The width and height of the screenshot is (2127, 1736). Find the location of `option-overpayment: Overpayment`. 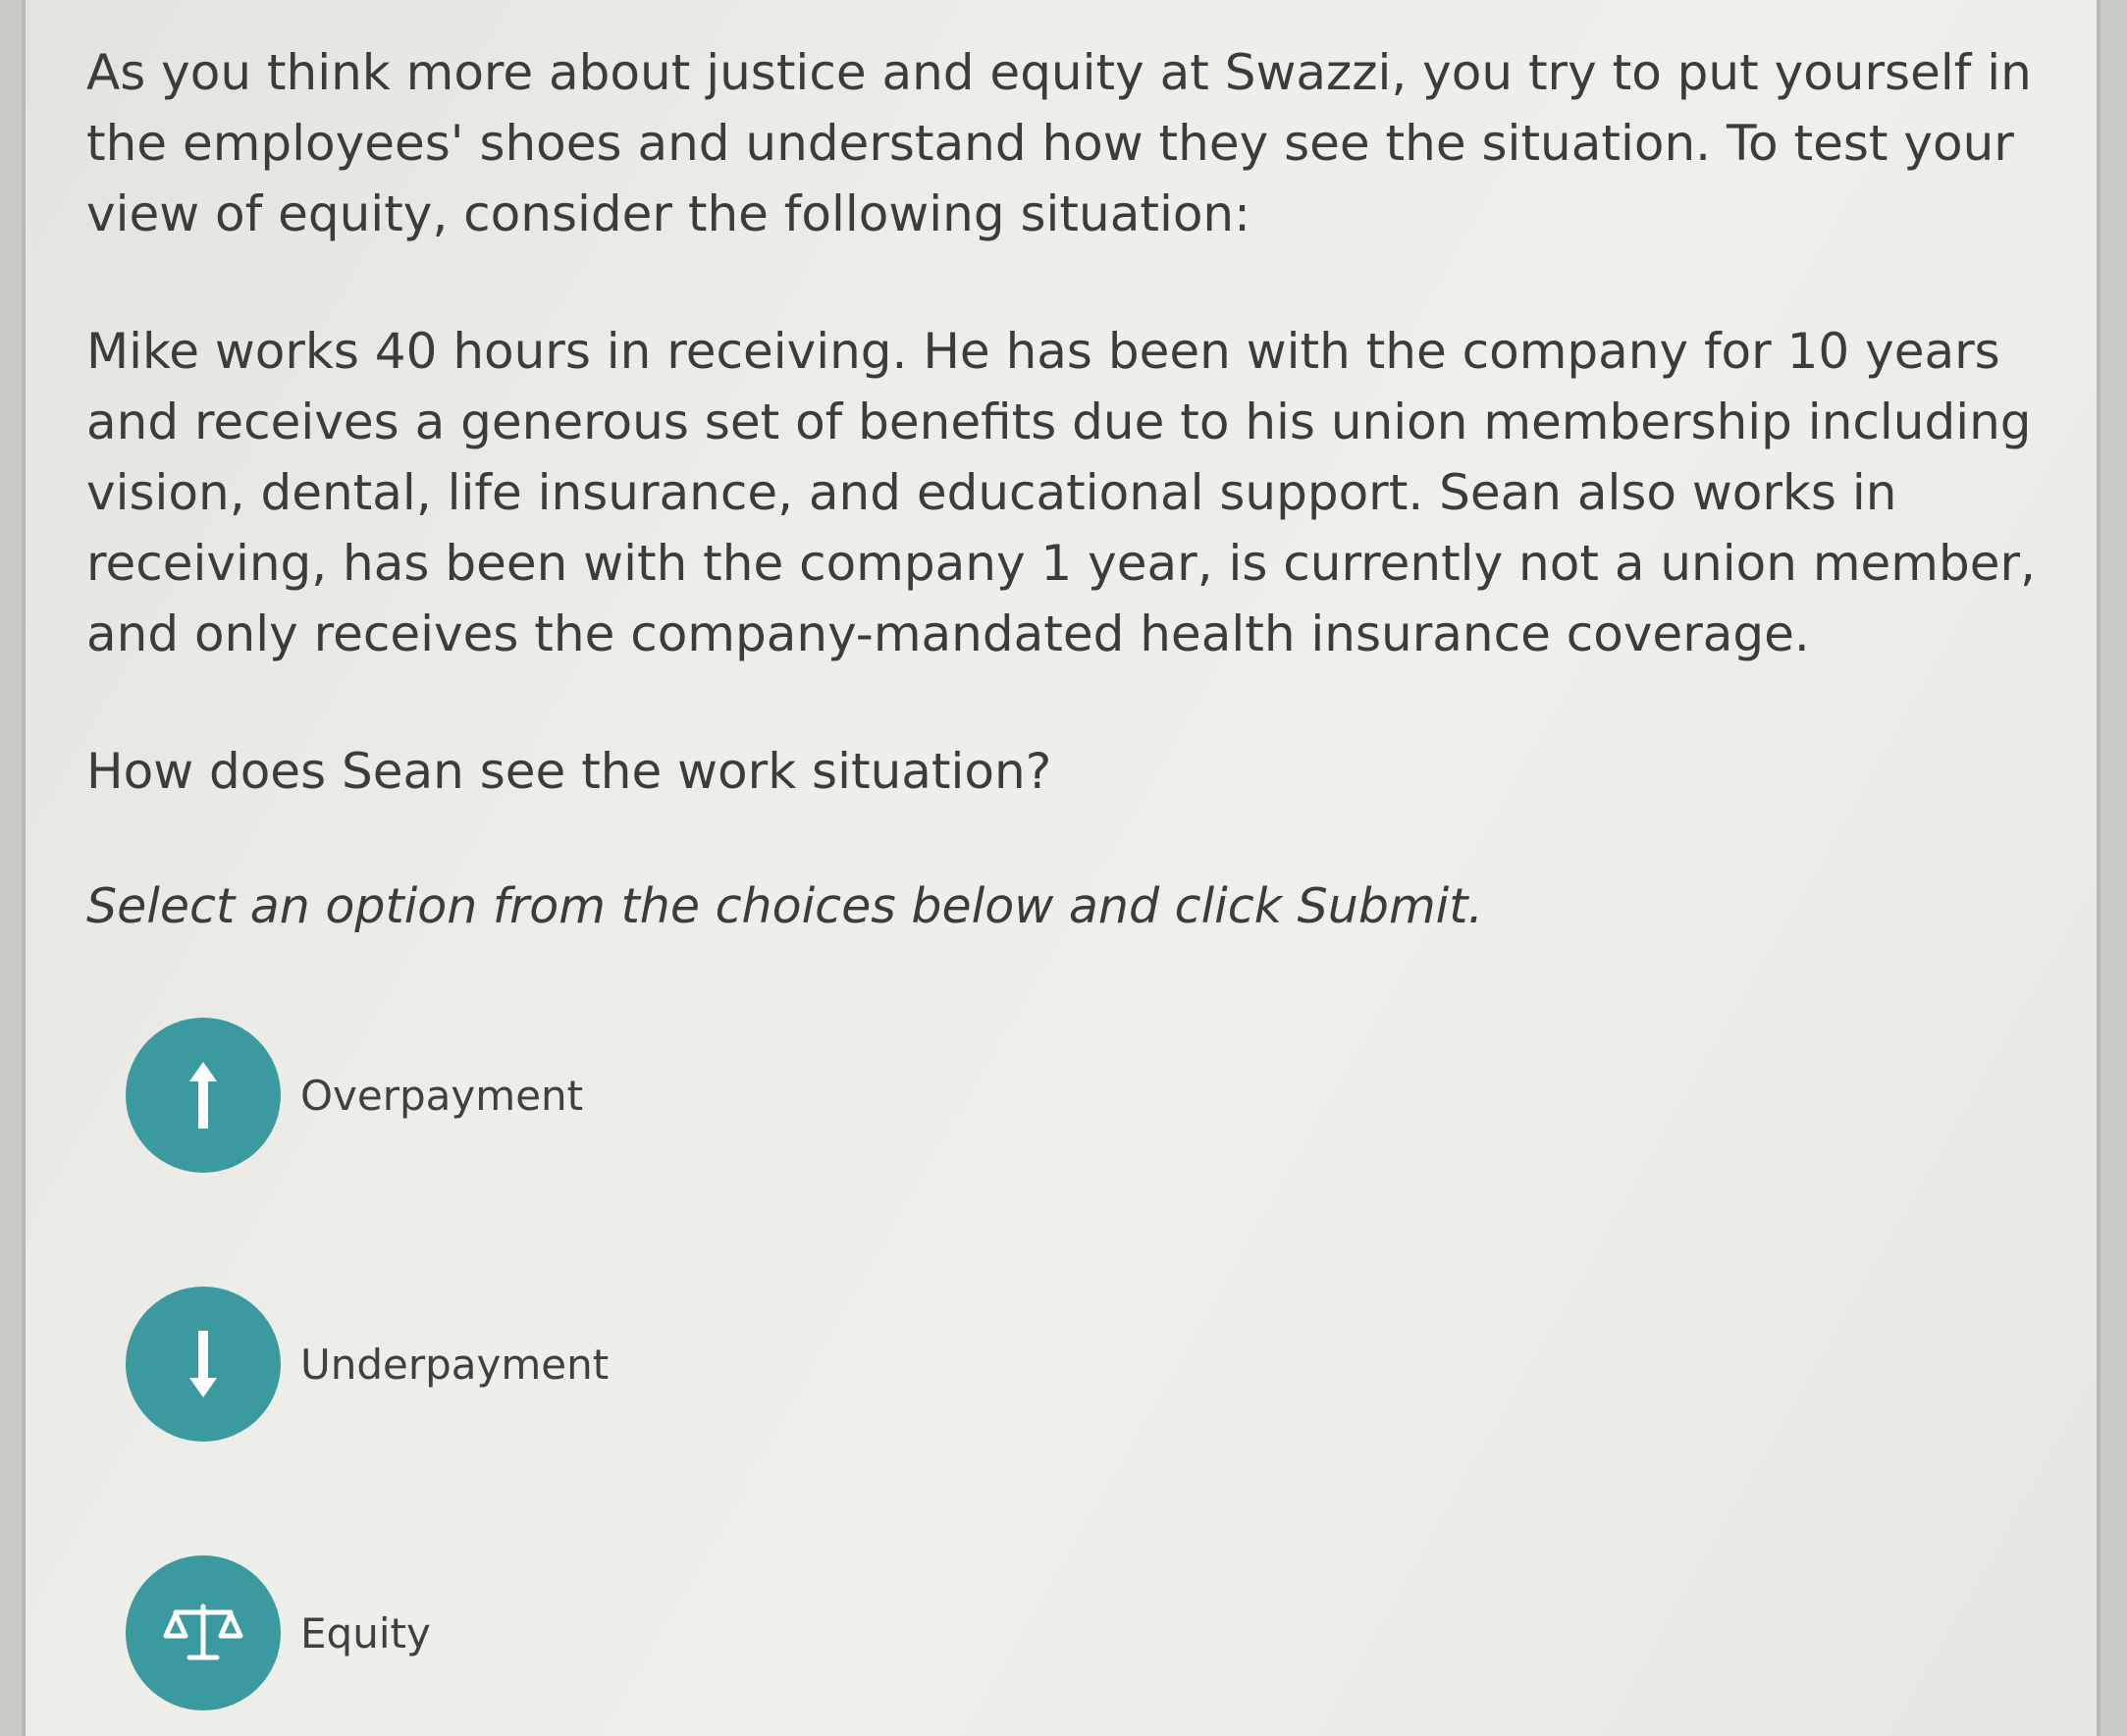

option-overpayment: Overpayment is located at coordinates (567, 1095).